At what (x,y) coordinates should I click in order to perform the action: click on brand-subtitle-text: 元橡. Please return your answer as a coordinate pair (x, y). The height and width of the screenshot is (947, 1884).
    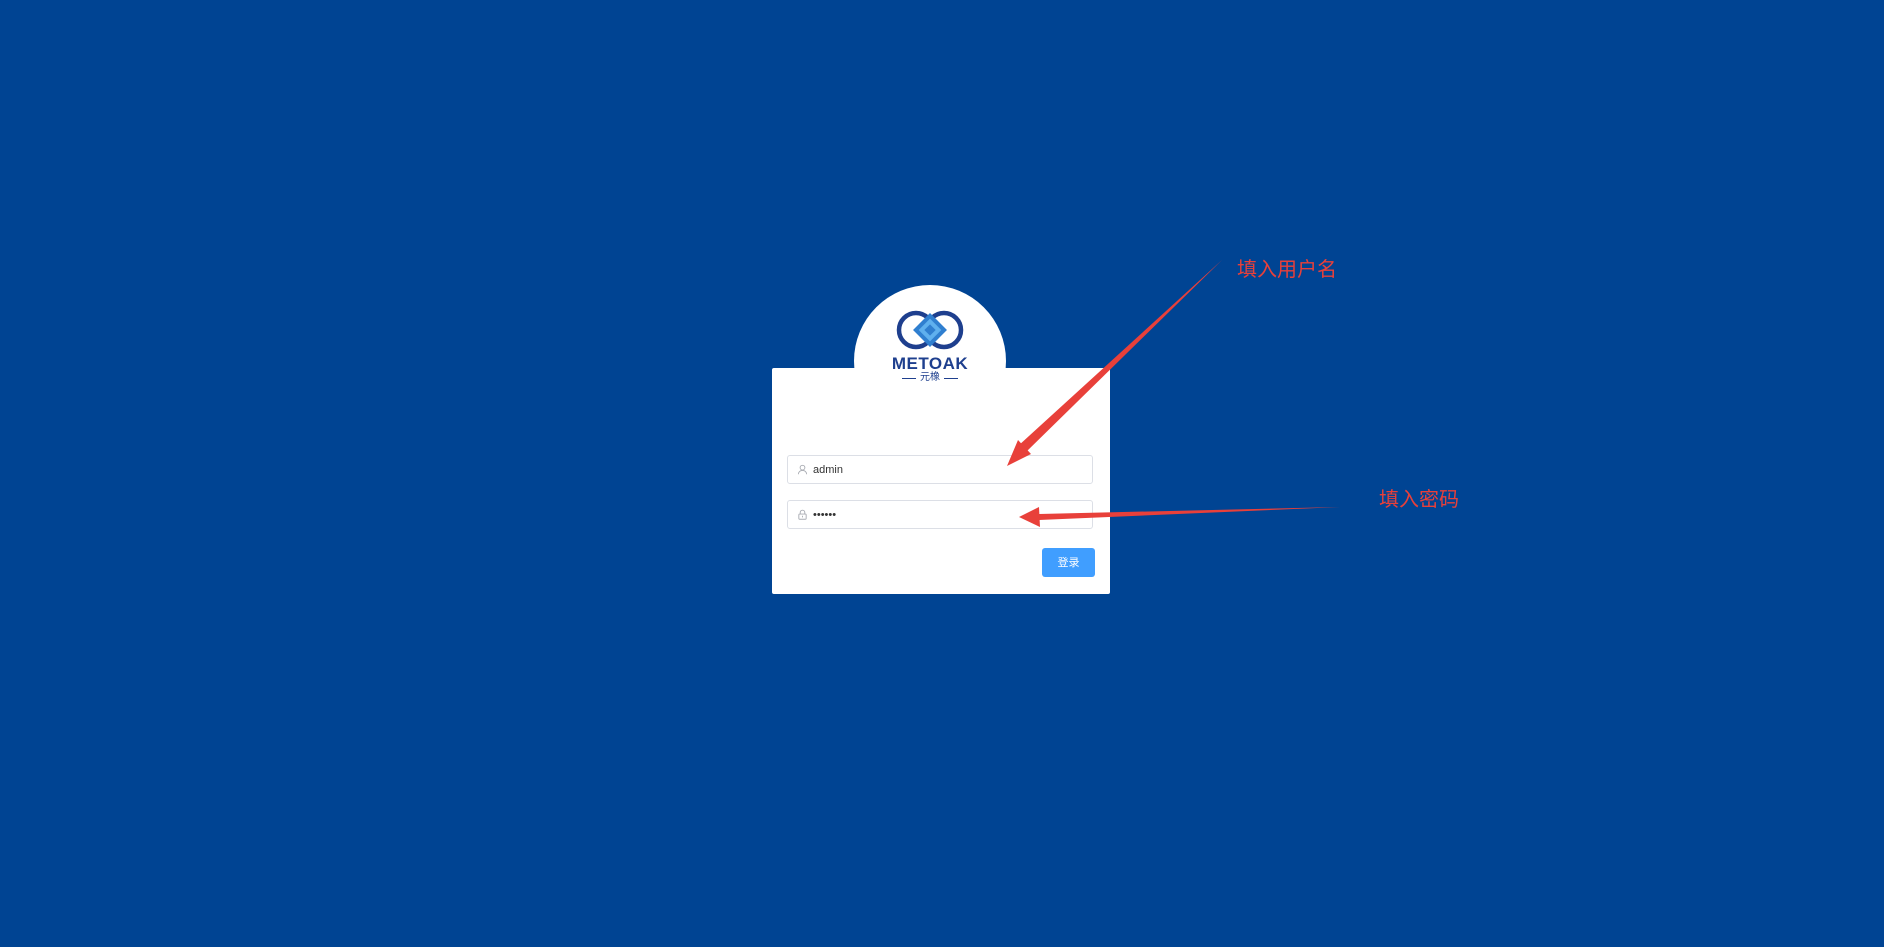
    Looking at the image, I should click on (930, 377).